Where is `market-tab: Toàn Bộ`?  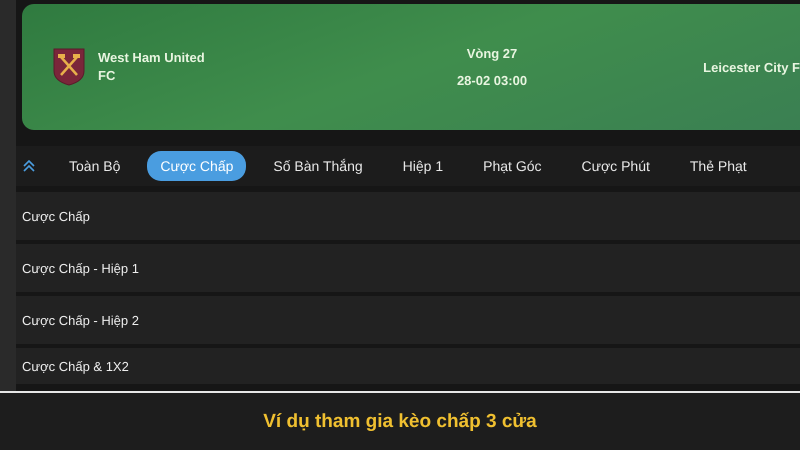
market-tab: Toàn Bộ is located at coordinates (95, 166).